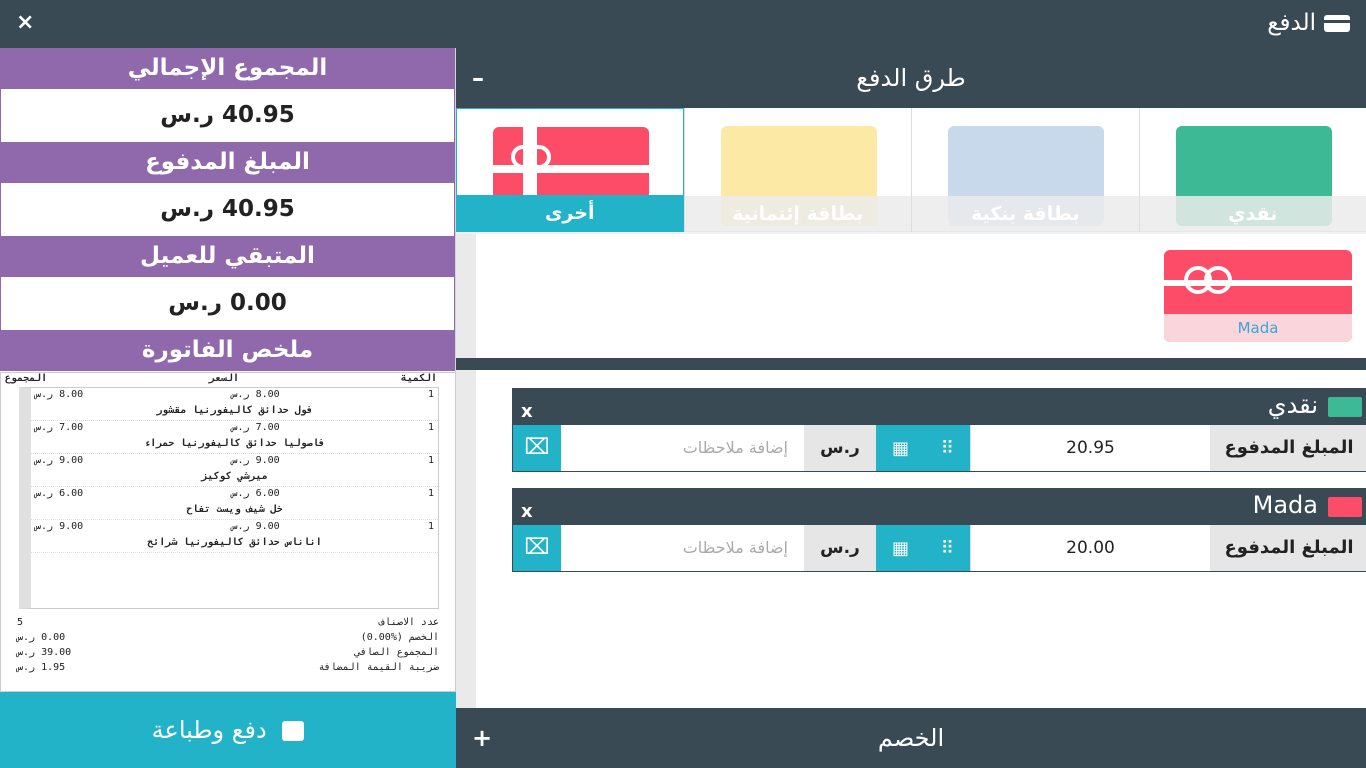  What do you see at coordinates (1258, 296) in the screenshot?
I see `mada-option: Mada` at bounding box center [1258, 296].